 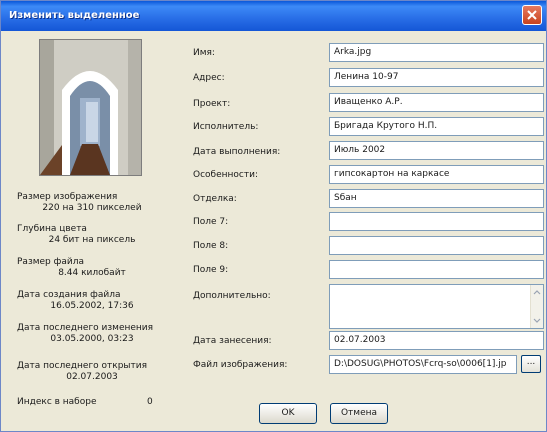 What do you see at coordinates (211, 246) in the screenshot?
I see `field-label-field-8: Поле 8:` at bounding box center [211, 246].